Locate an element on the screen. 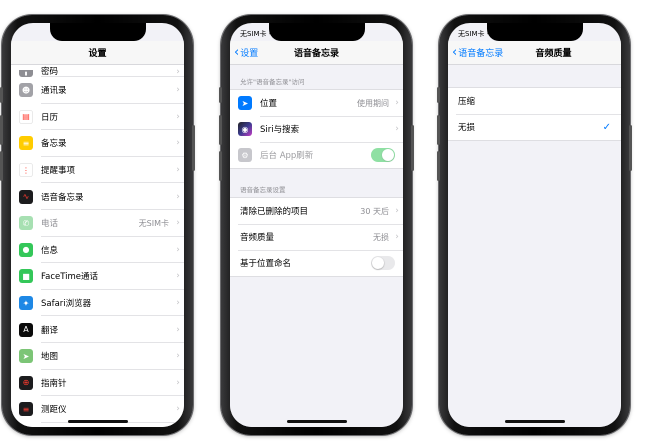 This screenshot has width=649, height=448. settings-row-label: 指南针 is located at coordinates (54, 383).